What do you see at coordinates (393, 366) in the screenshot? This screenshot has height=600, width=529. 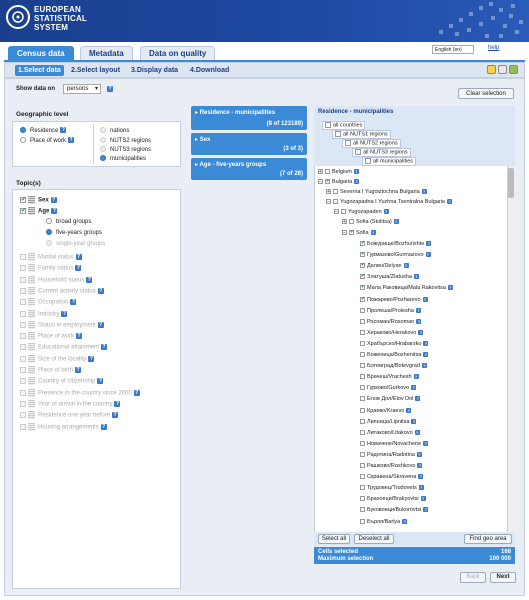 I see `tree-municipality: Ботевград/Botevgrad?` at bounding box center [393, 366].